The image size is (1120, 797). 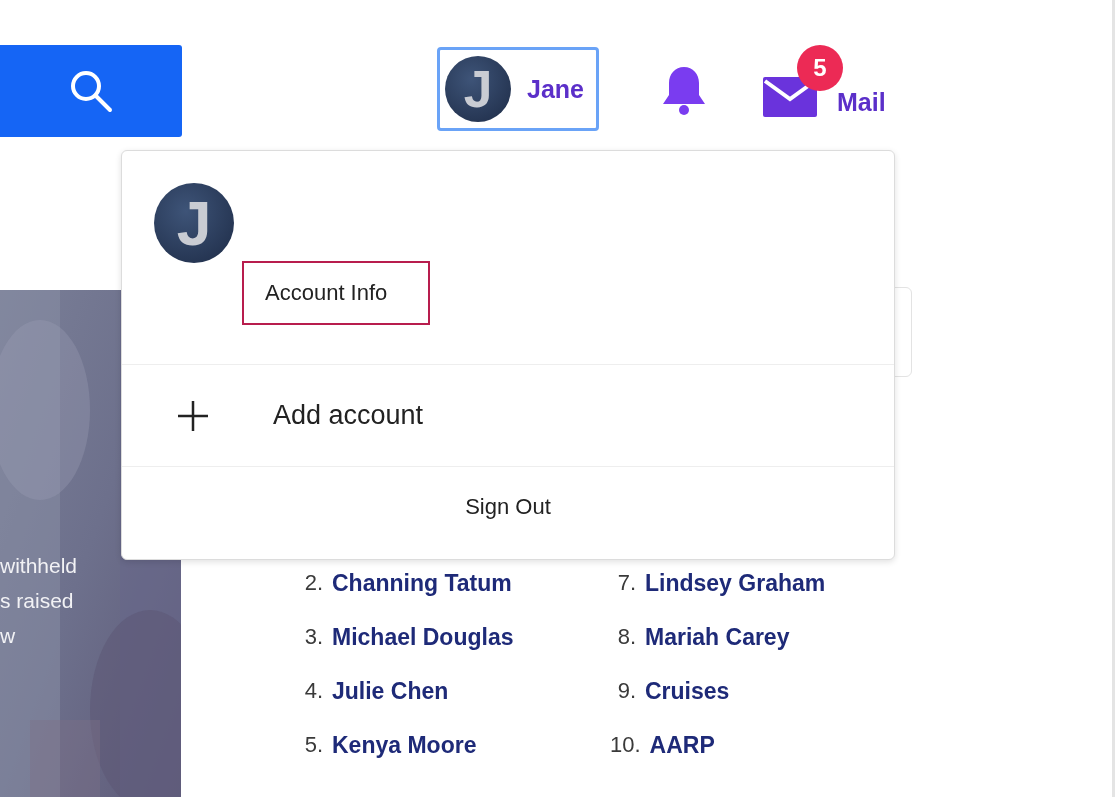 What do you see at coordinates (313, 691) in the screenshot?
I see `rank-number: 4.` at bounding box center [313, 691].